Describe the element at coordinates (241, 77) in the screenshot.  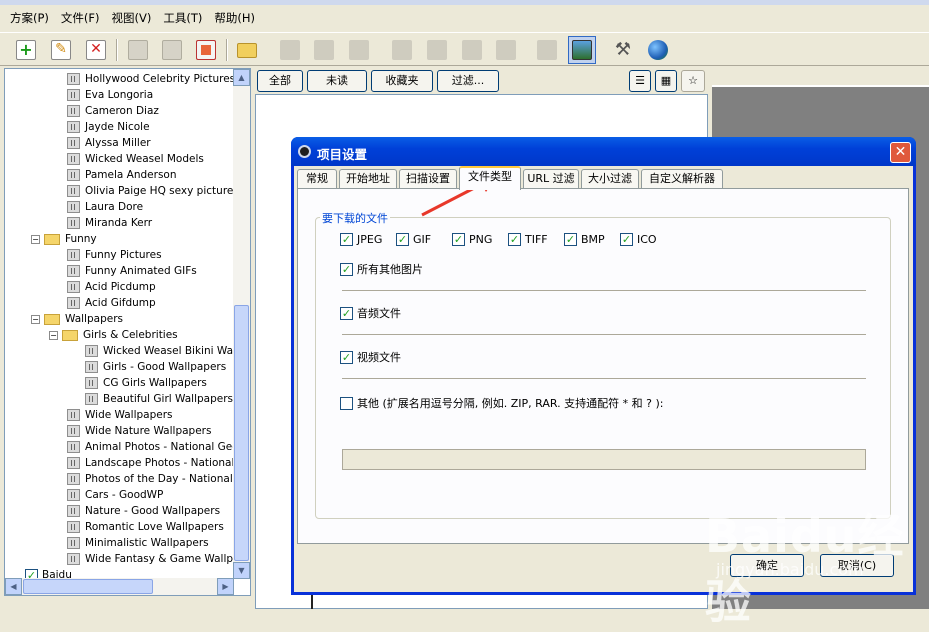
I see `scroll-up-icon: ▲` at that location.